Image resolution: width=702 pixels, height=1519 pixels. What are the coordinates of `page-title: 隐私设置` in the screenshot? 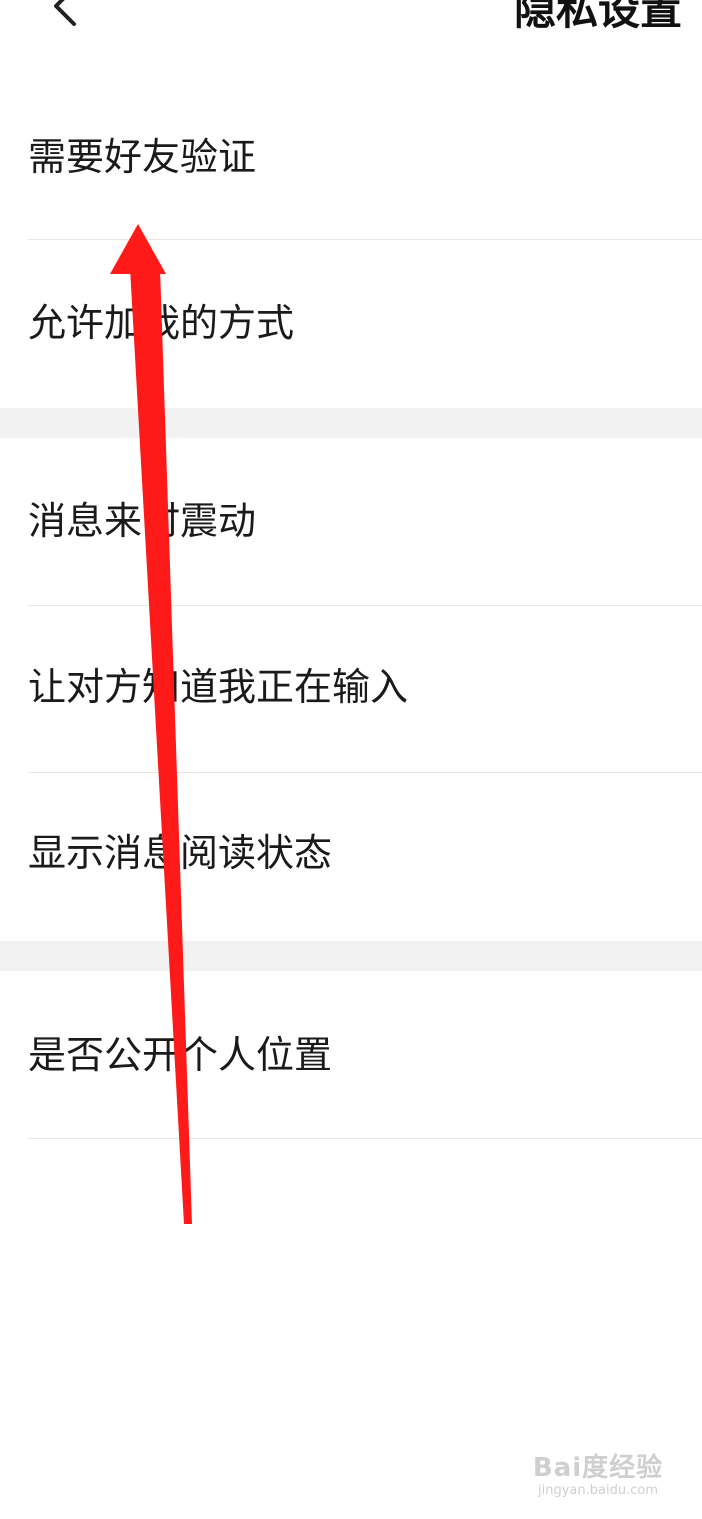 It's located at (597, 17).